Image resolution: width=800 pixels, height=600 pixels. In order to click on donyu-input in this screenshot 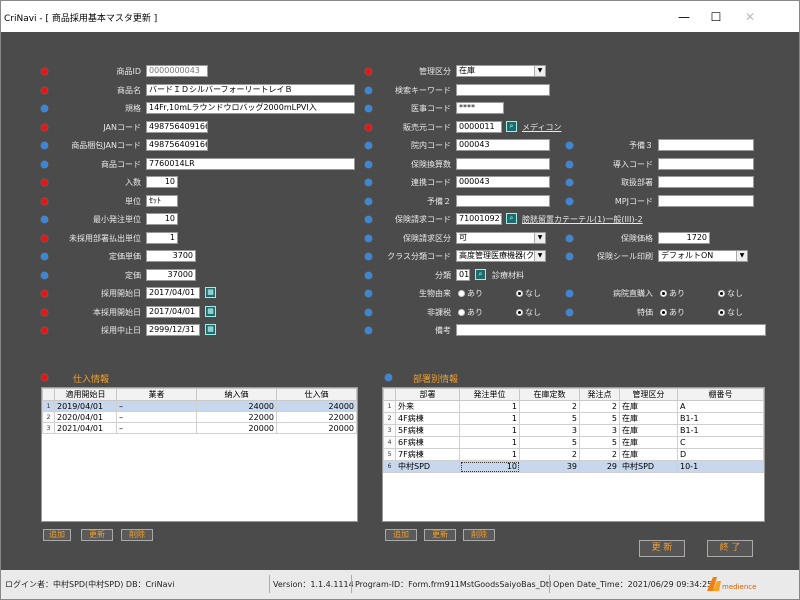, I will do `click(706, 164)`.